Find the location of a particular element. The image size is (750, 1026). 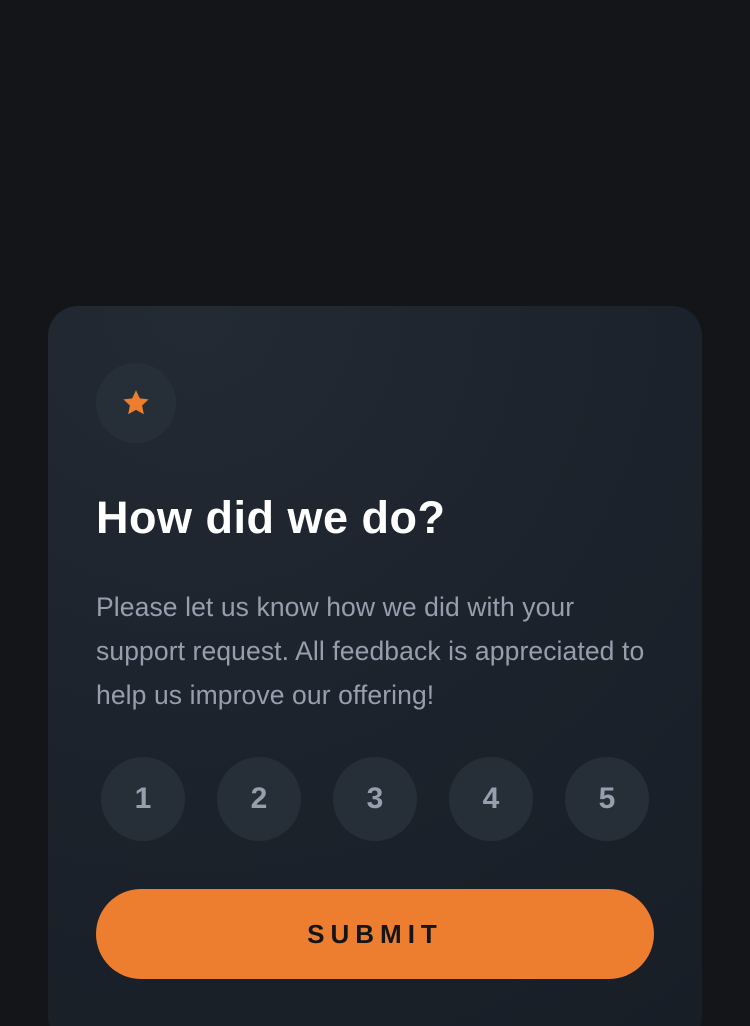

card-title: How did we do? is located at coordinates (271, 517).